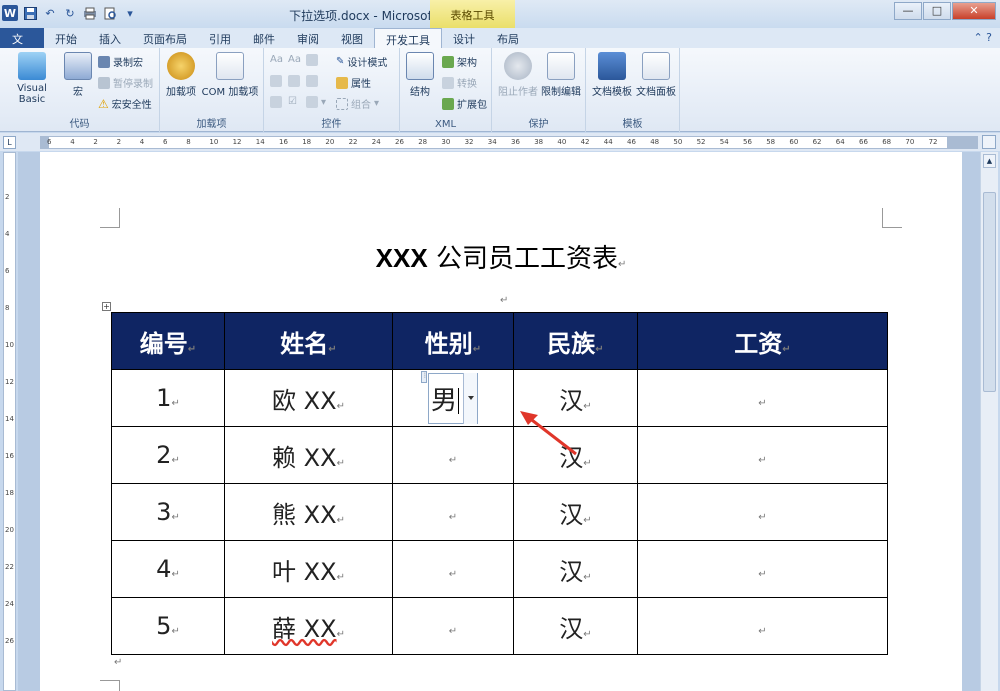 Image resolution: width=1000 pixels, height=691 pixels. Describe the element at coordinates (168, 626) in the screenshot. I see `cell-id: 5↵` at that location.